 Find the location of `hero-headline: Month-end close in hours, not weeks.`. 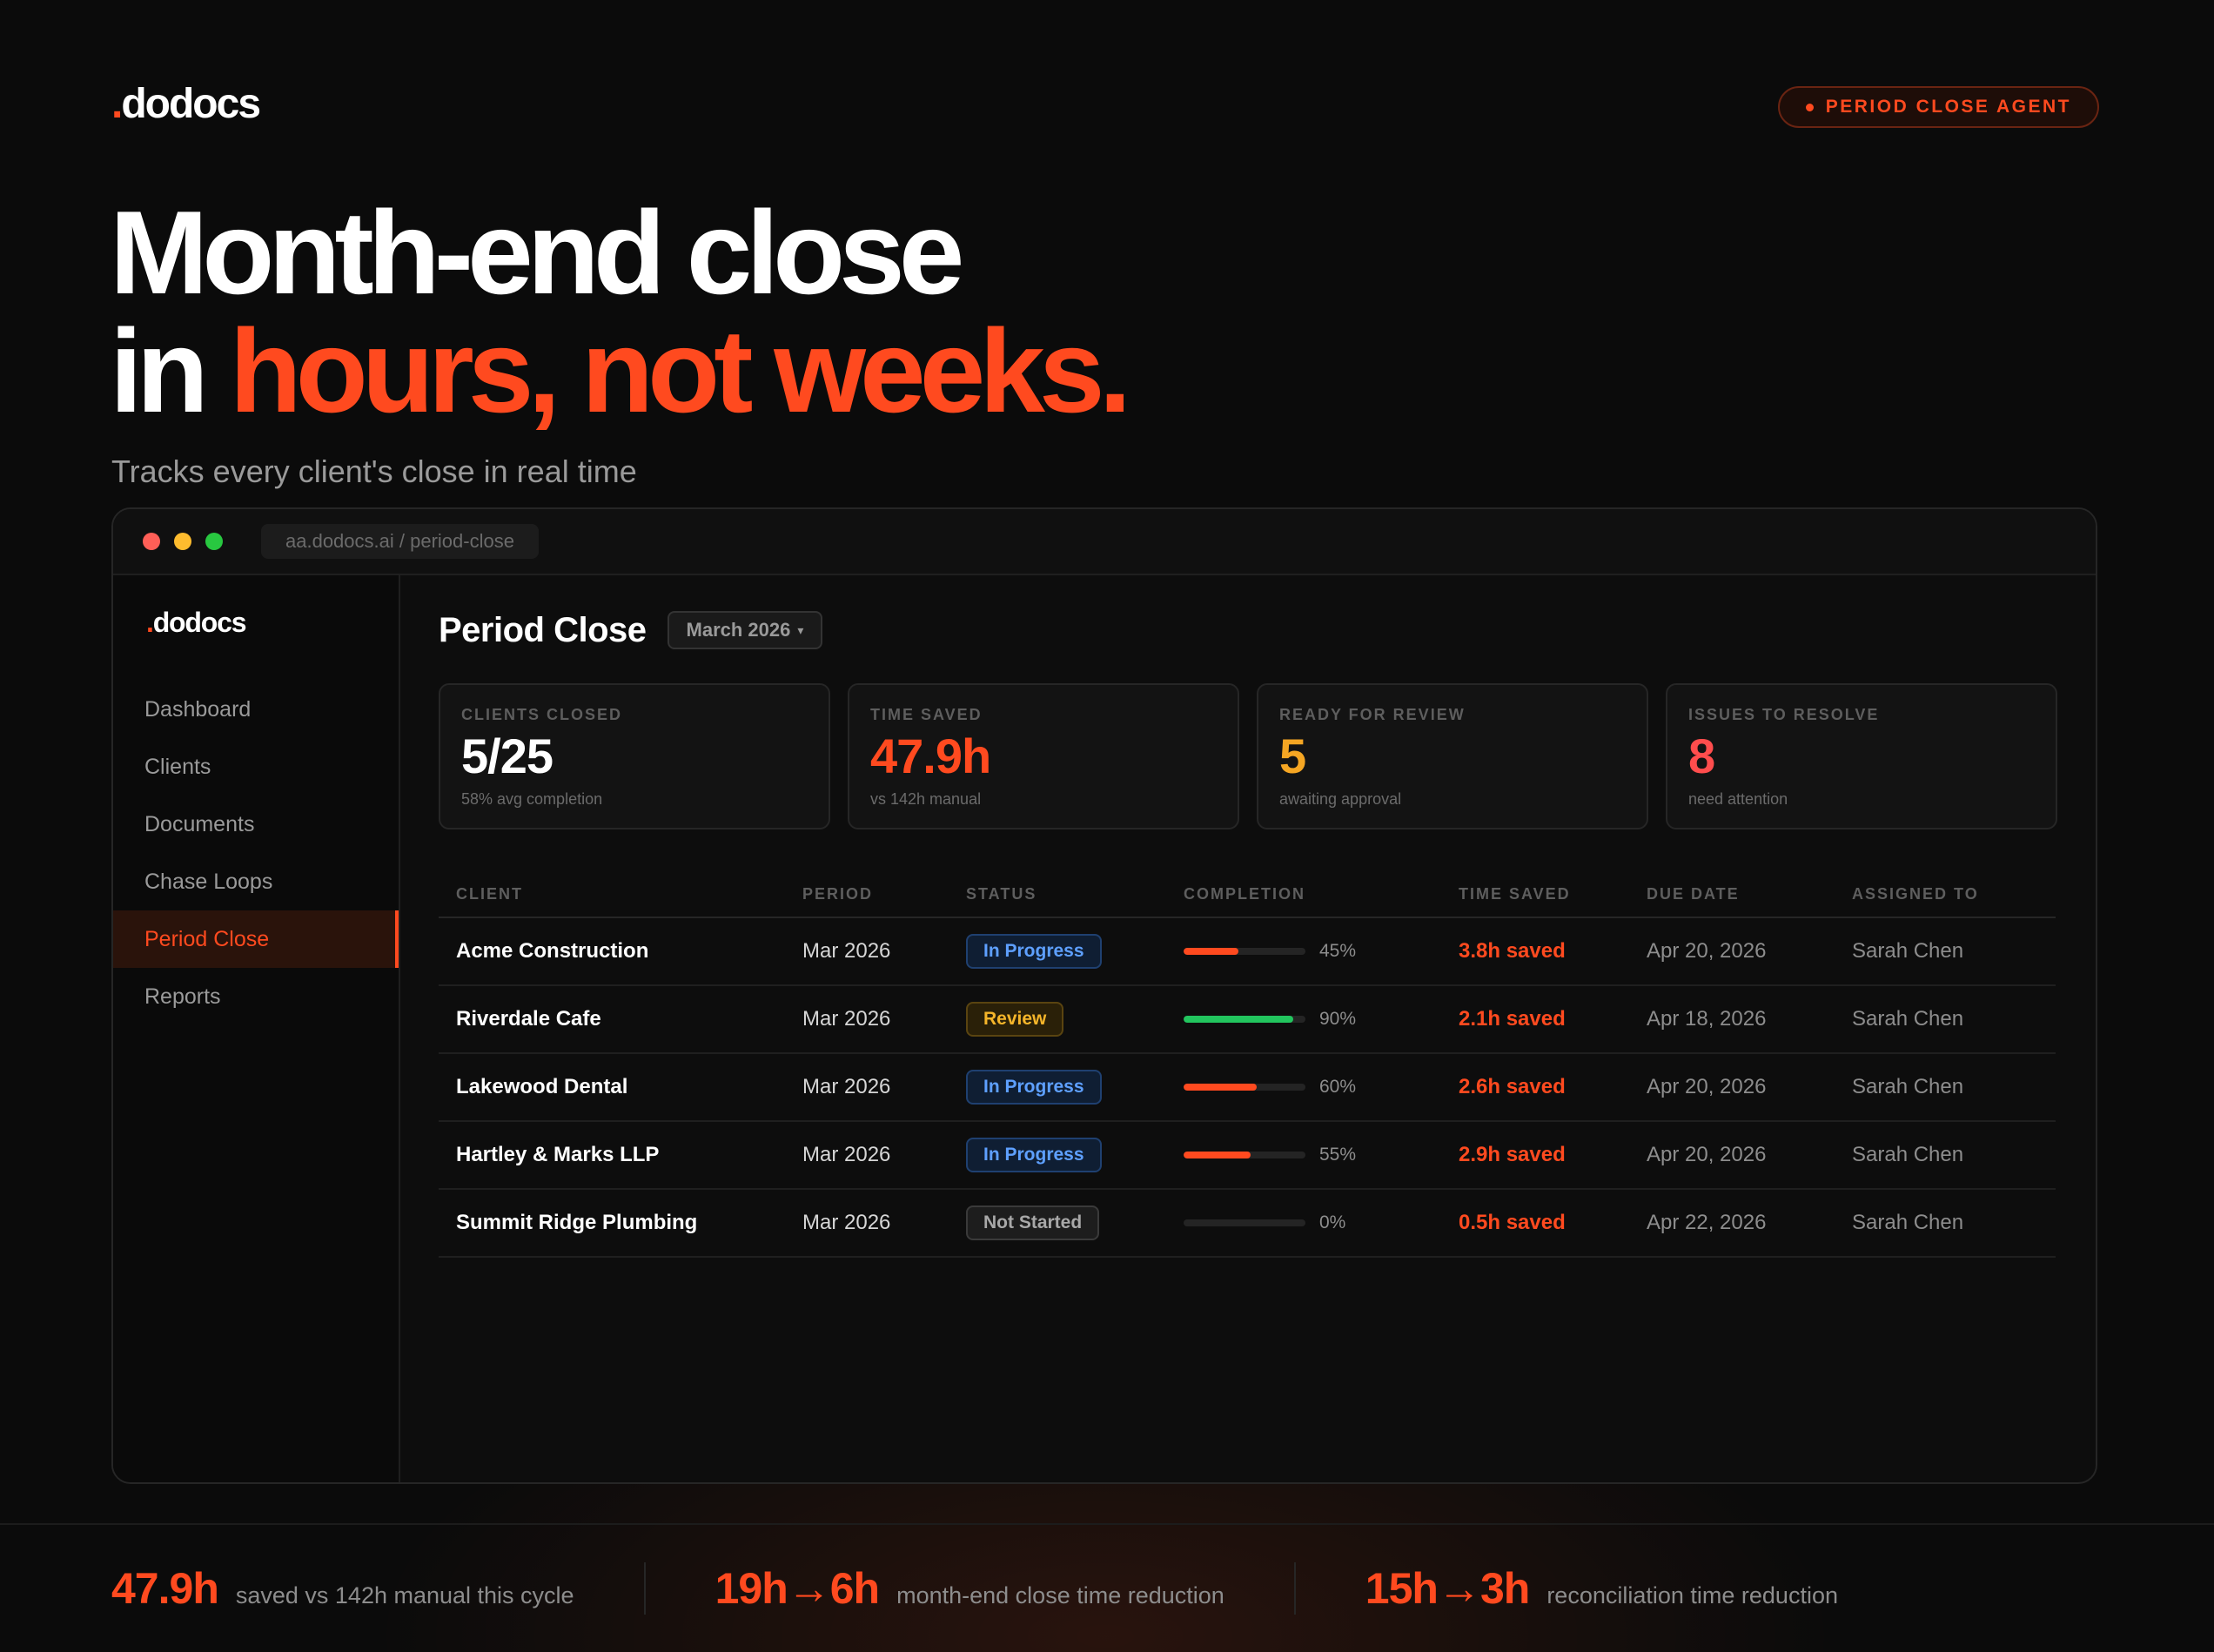

hero-headline: Month-end close in hours, not weeks. is located at coordinates (620, 311).